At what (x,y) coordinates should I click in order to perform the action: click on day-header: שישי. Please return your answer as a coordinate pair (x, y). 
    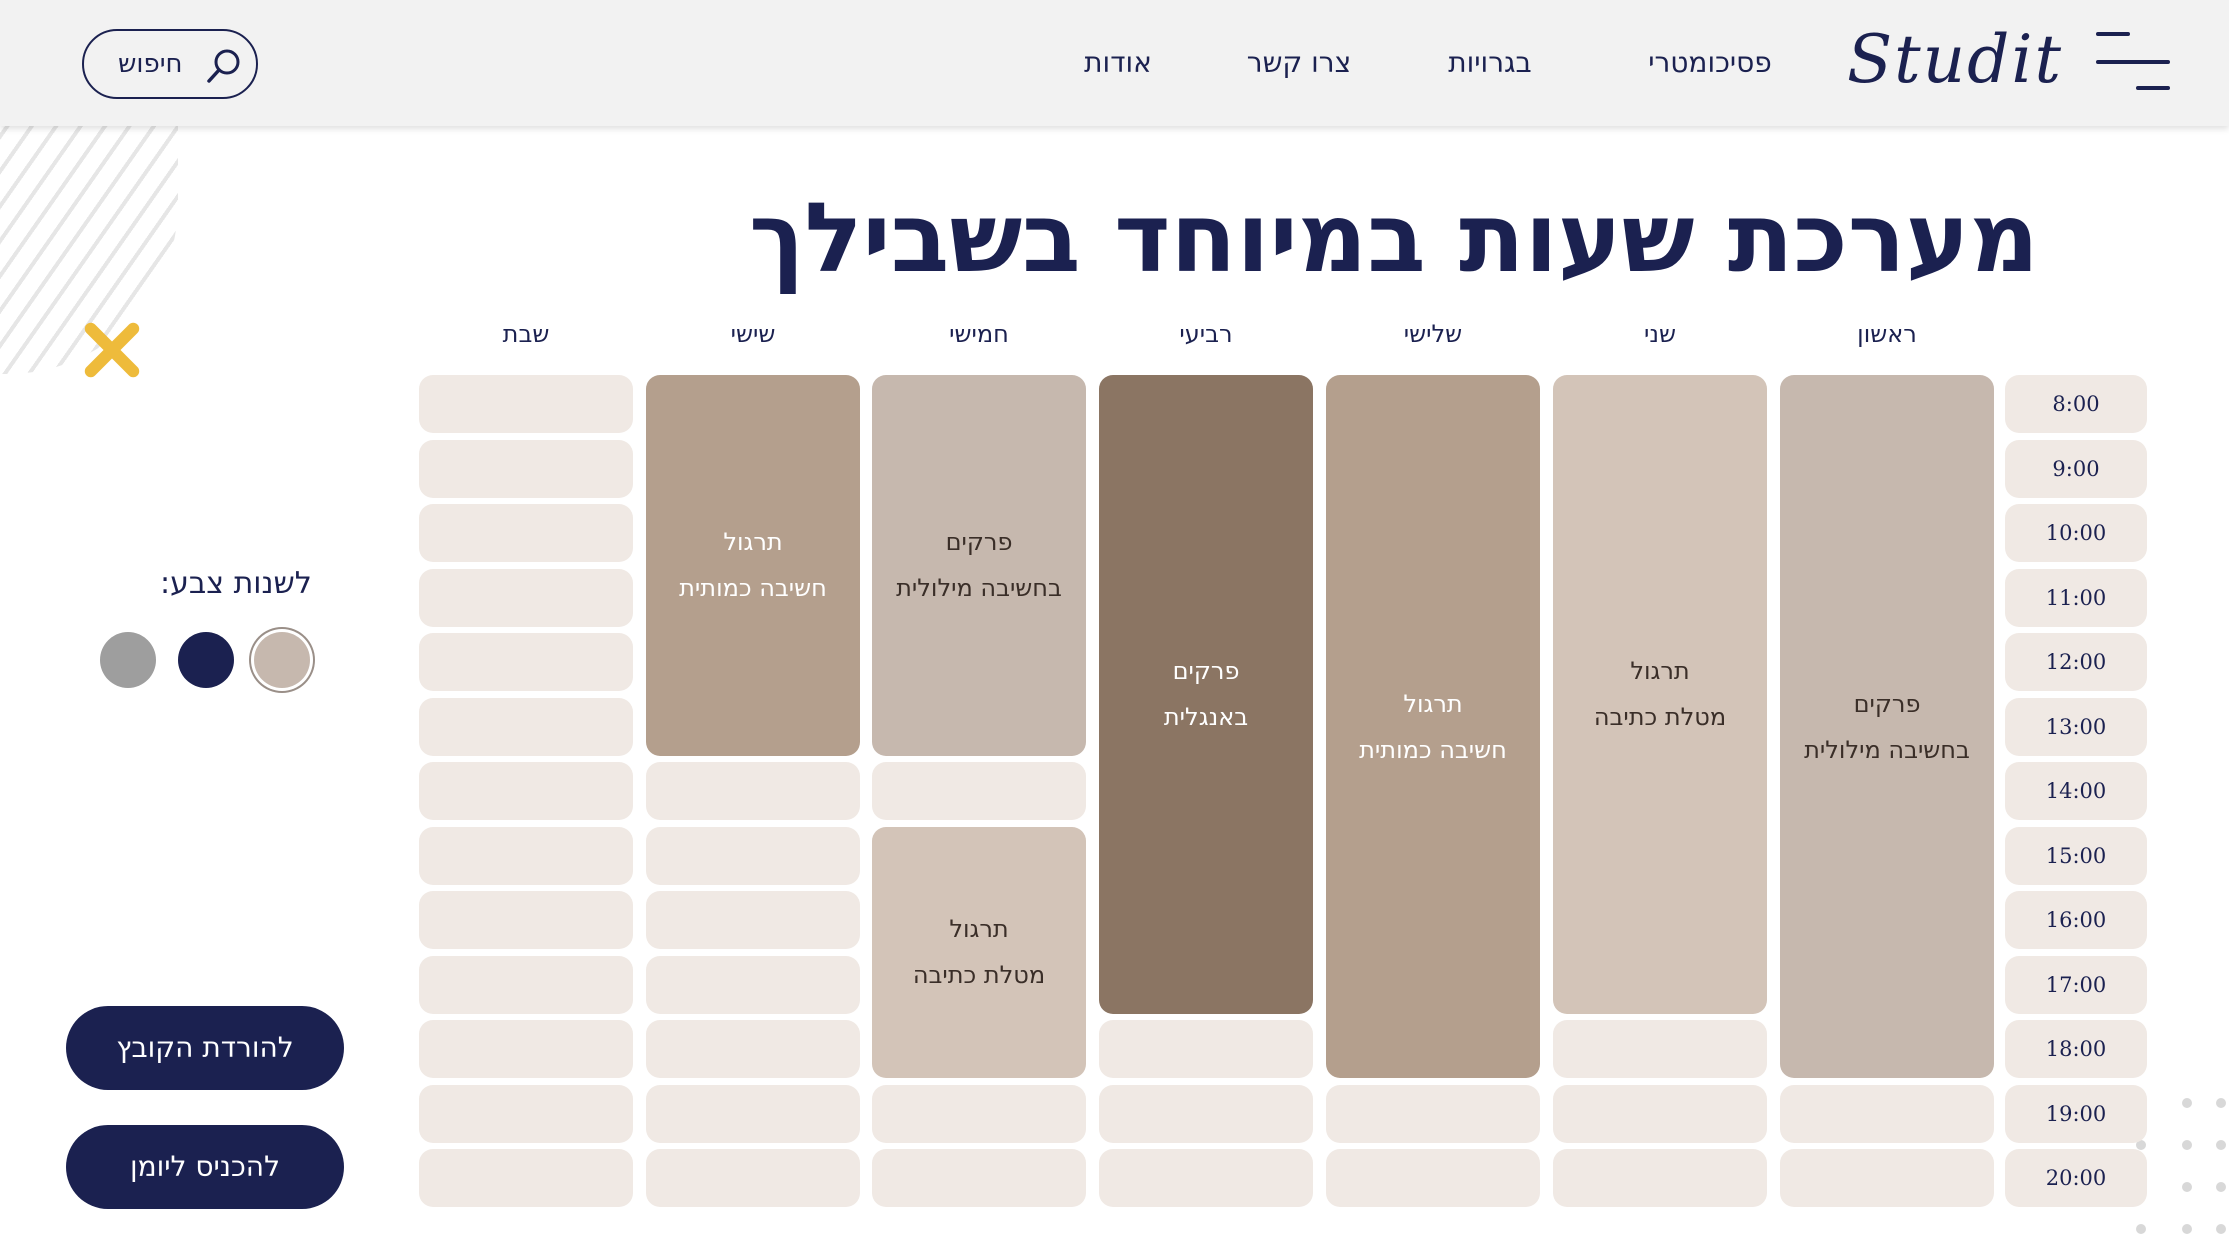
    Looking at the image, I should click on (753, 334).